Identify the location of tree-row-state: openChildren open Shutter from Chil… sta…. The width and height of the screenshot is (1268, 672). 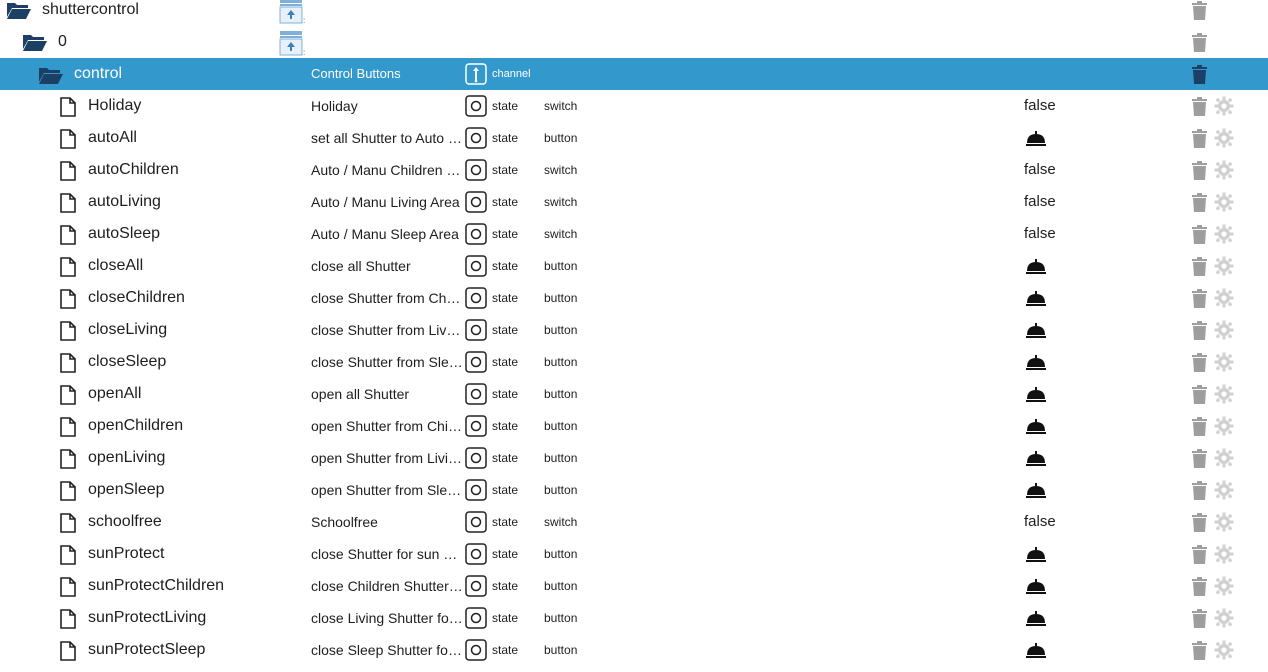
(634, 426).